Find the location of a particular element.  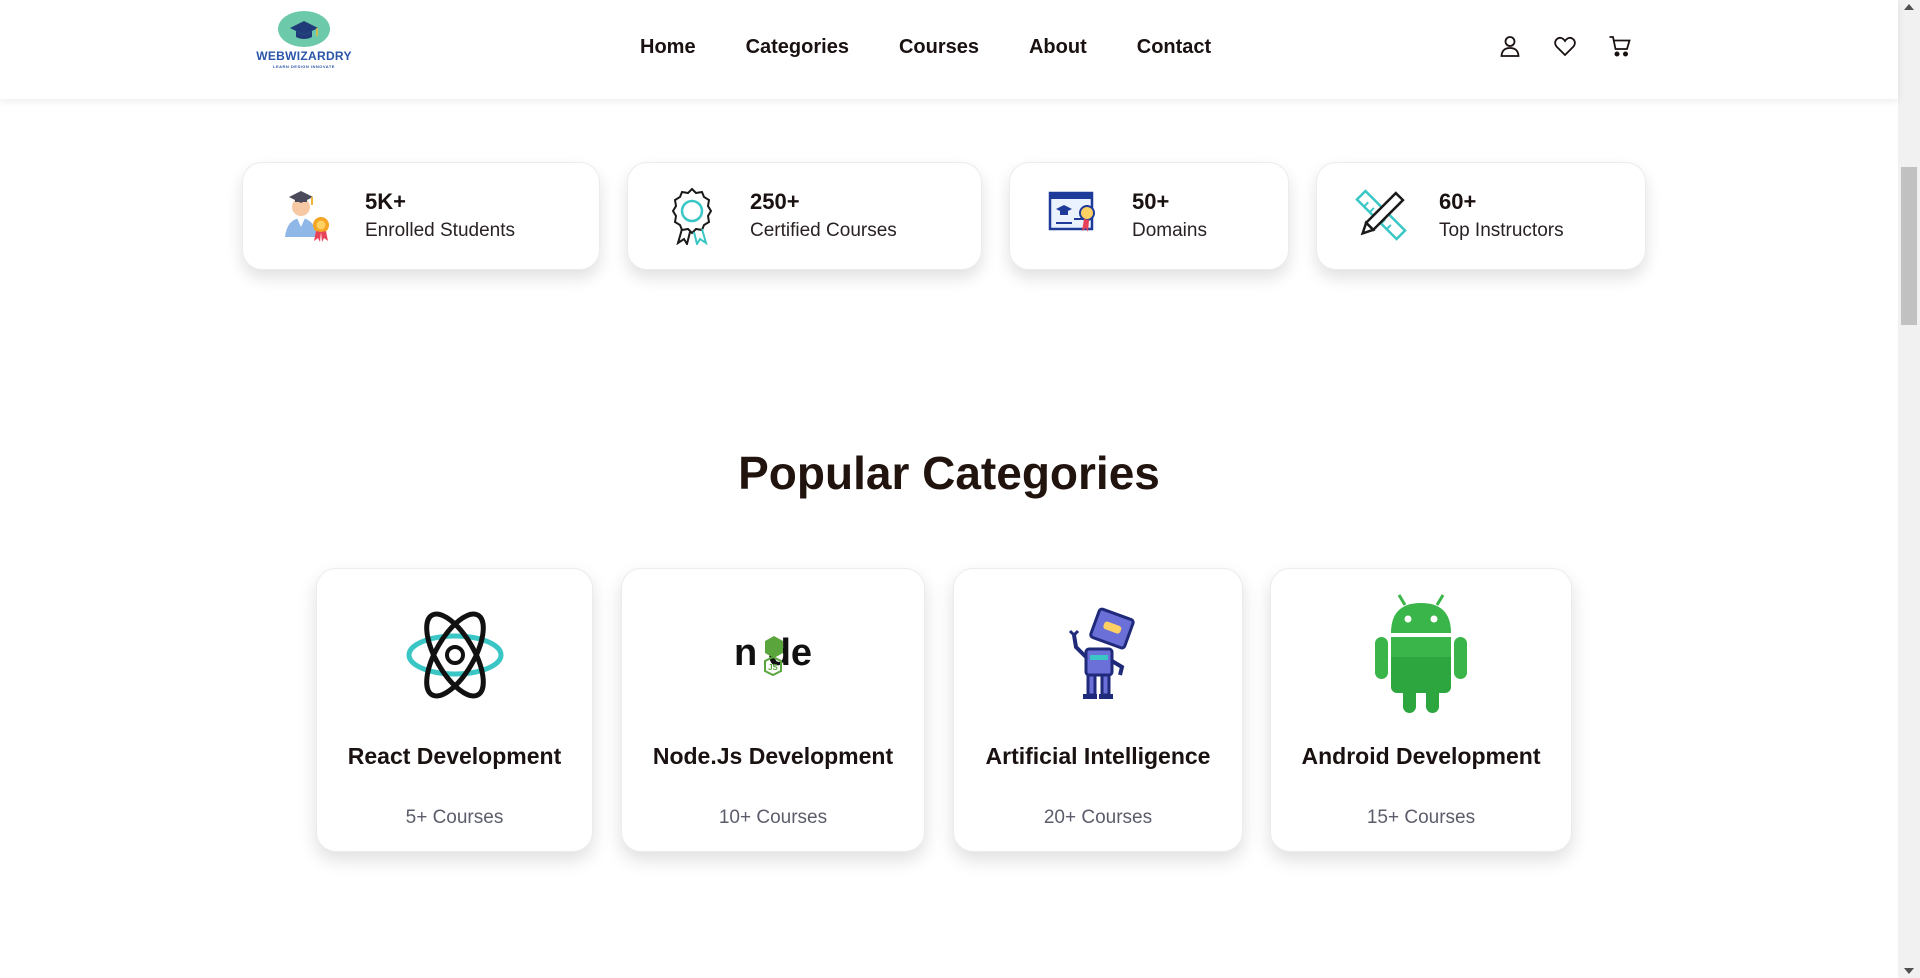

stat-value: 5K+ is located at coordinates (385, 201).